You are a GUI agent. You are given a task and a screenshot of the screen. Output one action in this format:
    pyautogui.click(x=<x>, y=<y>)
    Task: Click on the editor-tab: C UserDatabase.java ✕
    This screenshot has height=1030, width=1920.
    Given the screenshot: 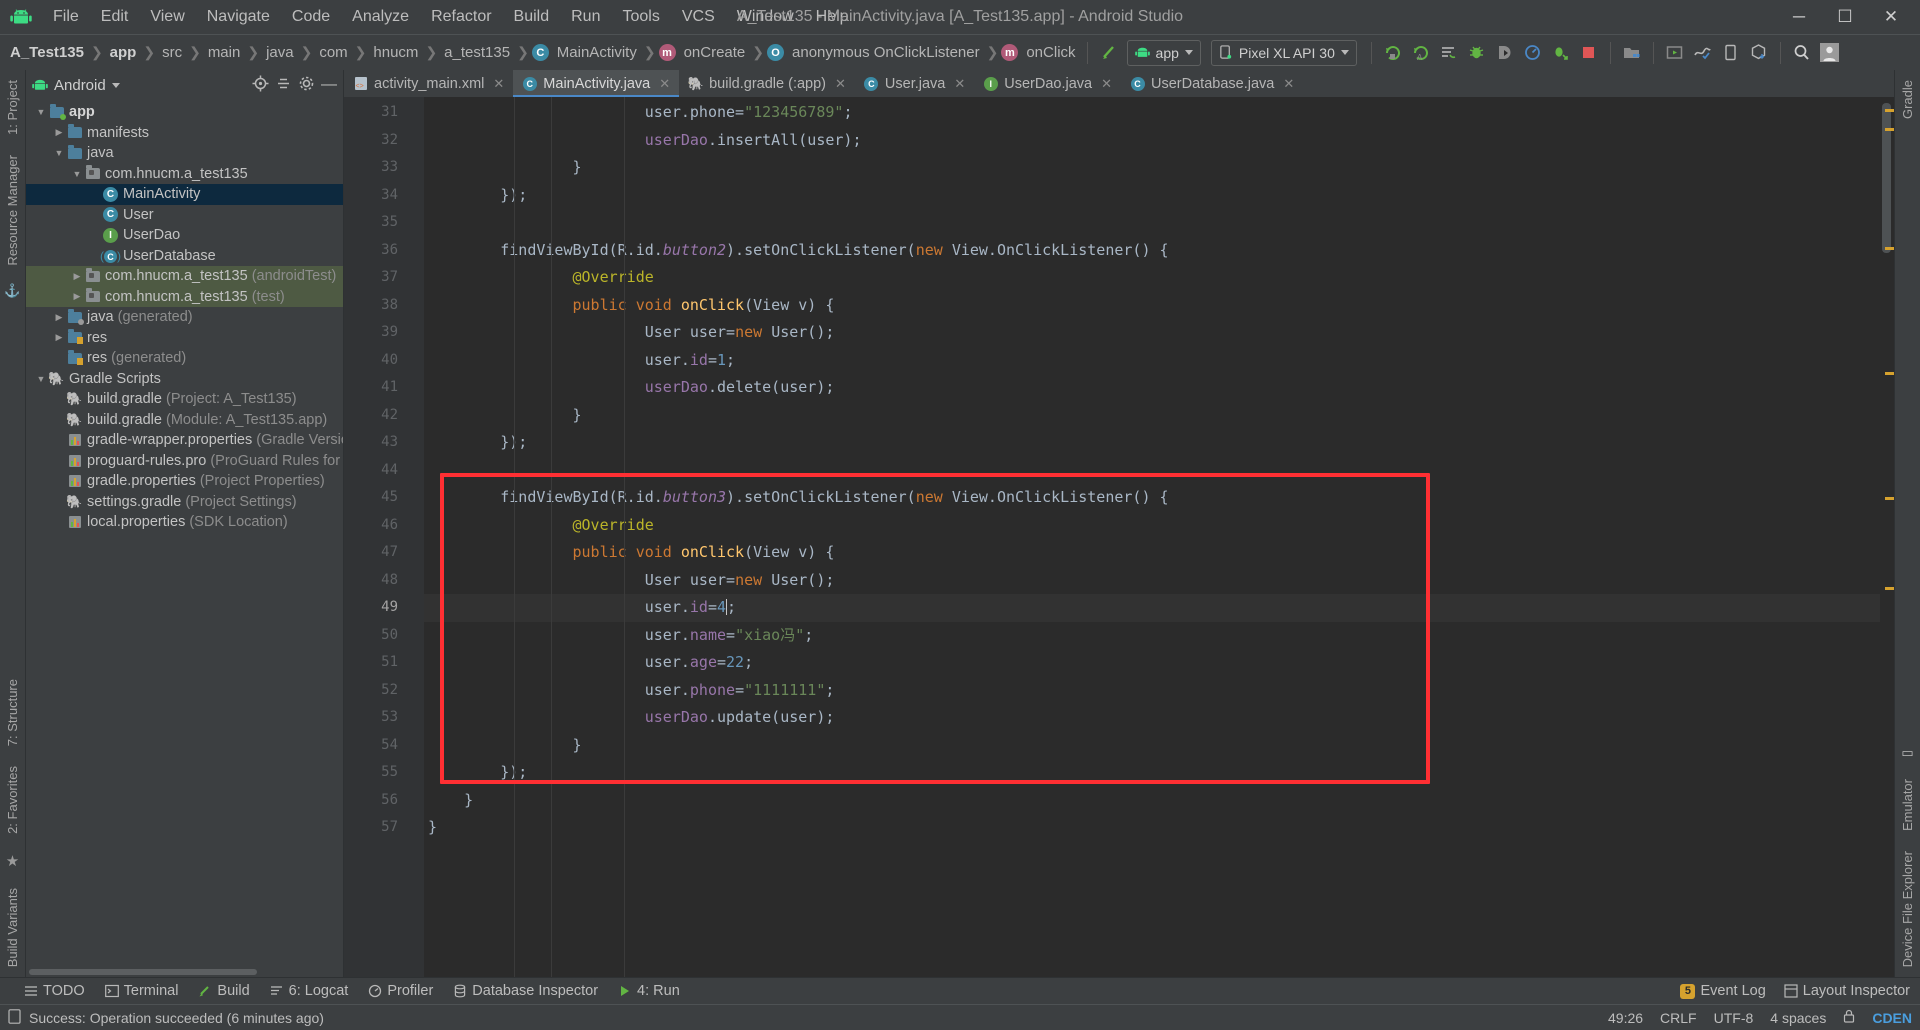 What is the action you would take?
    pyautogui.click(x=1212, y=83)
    